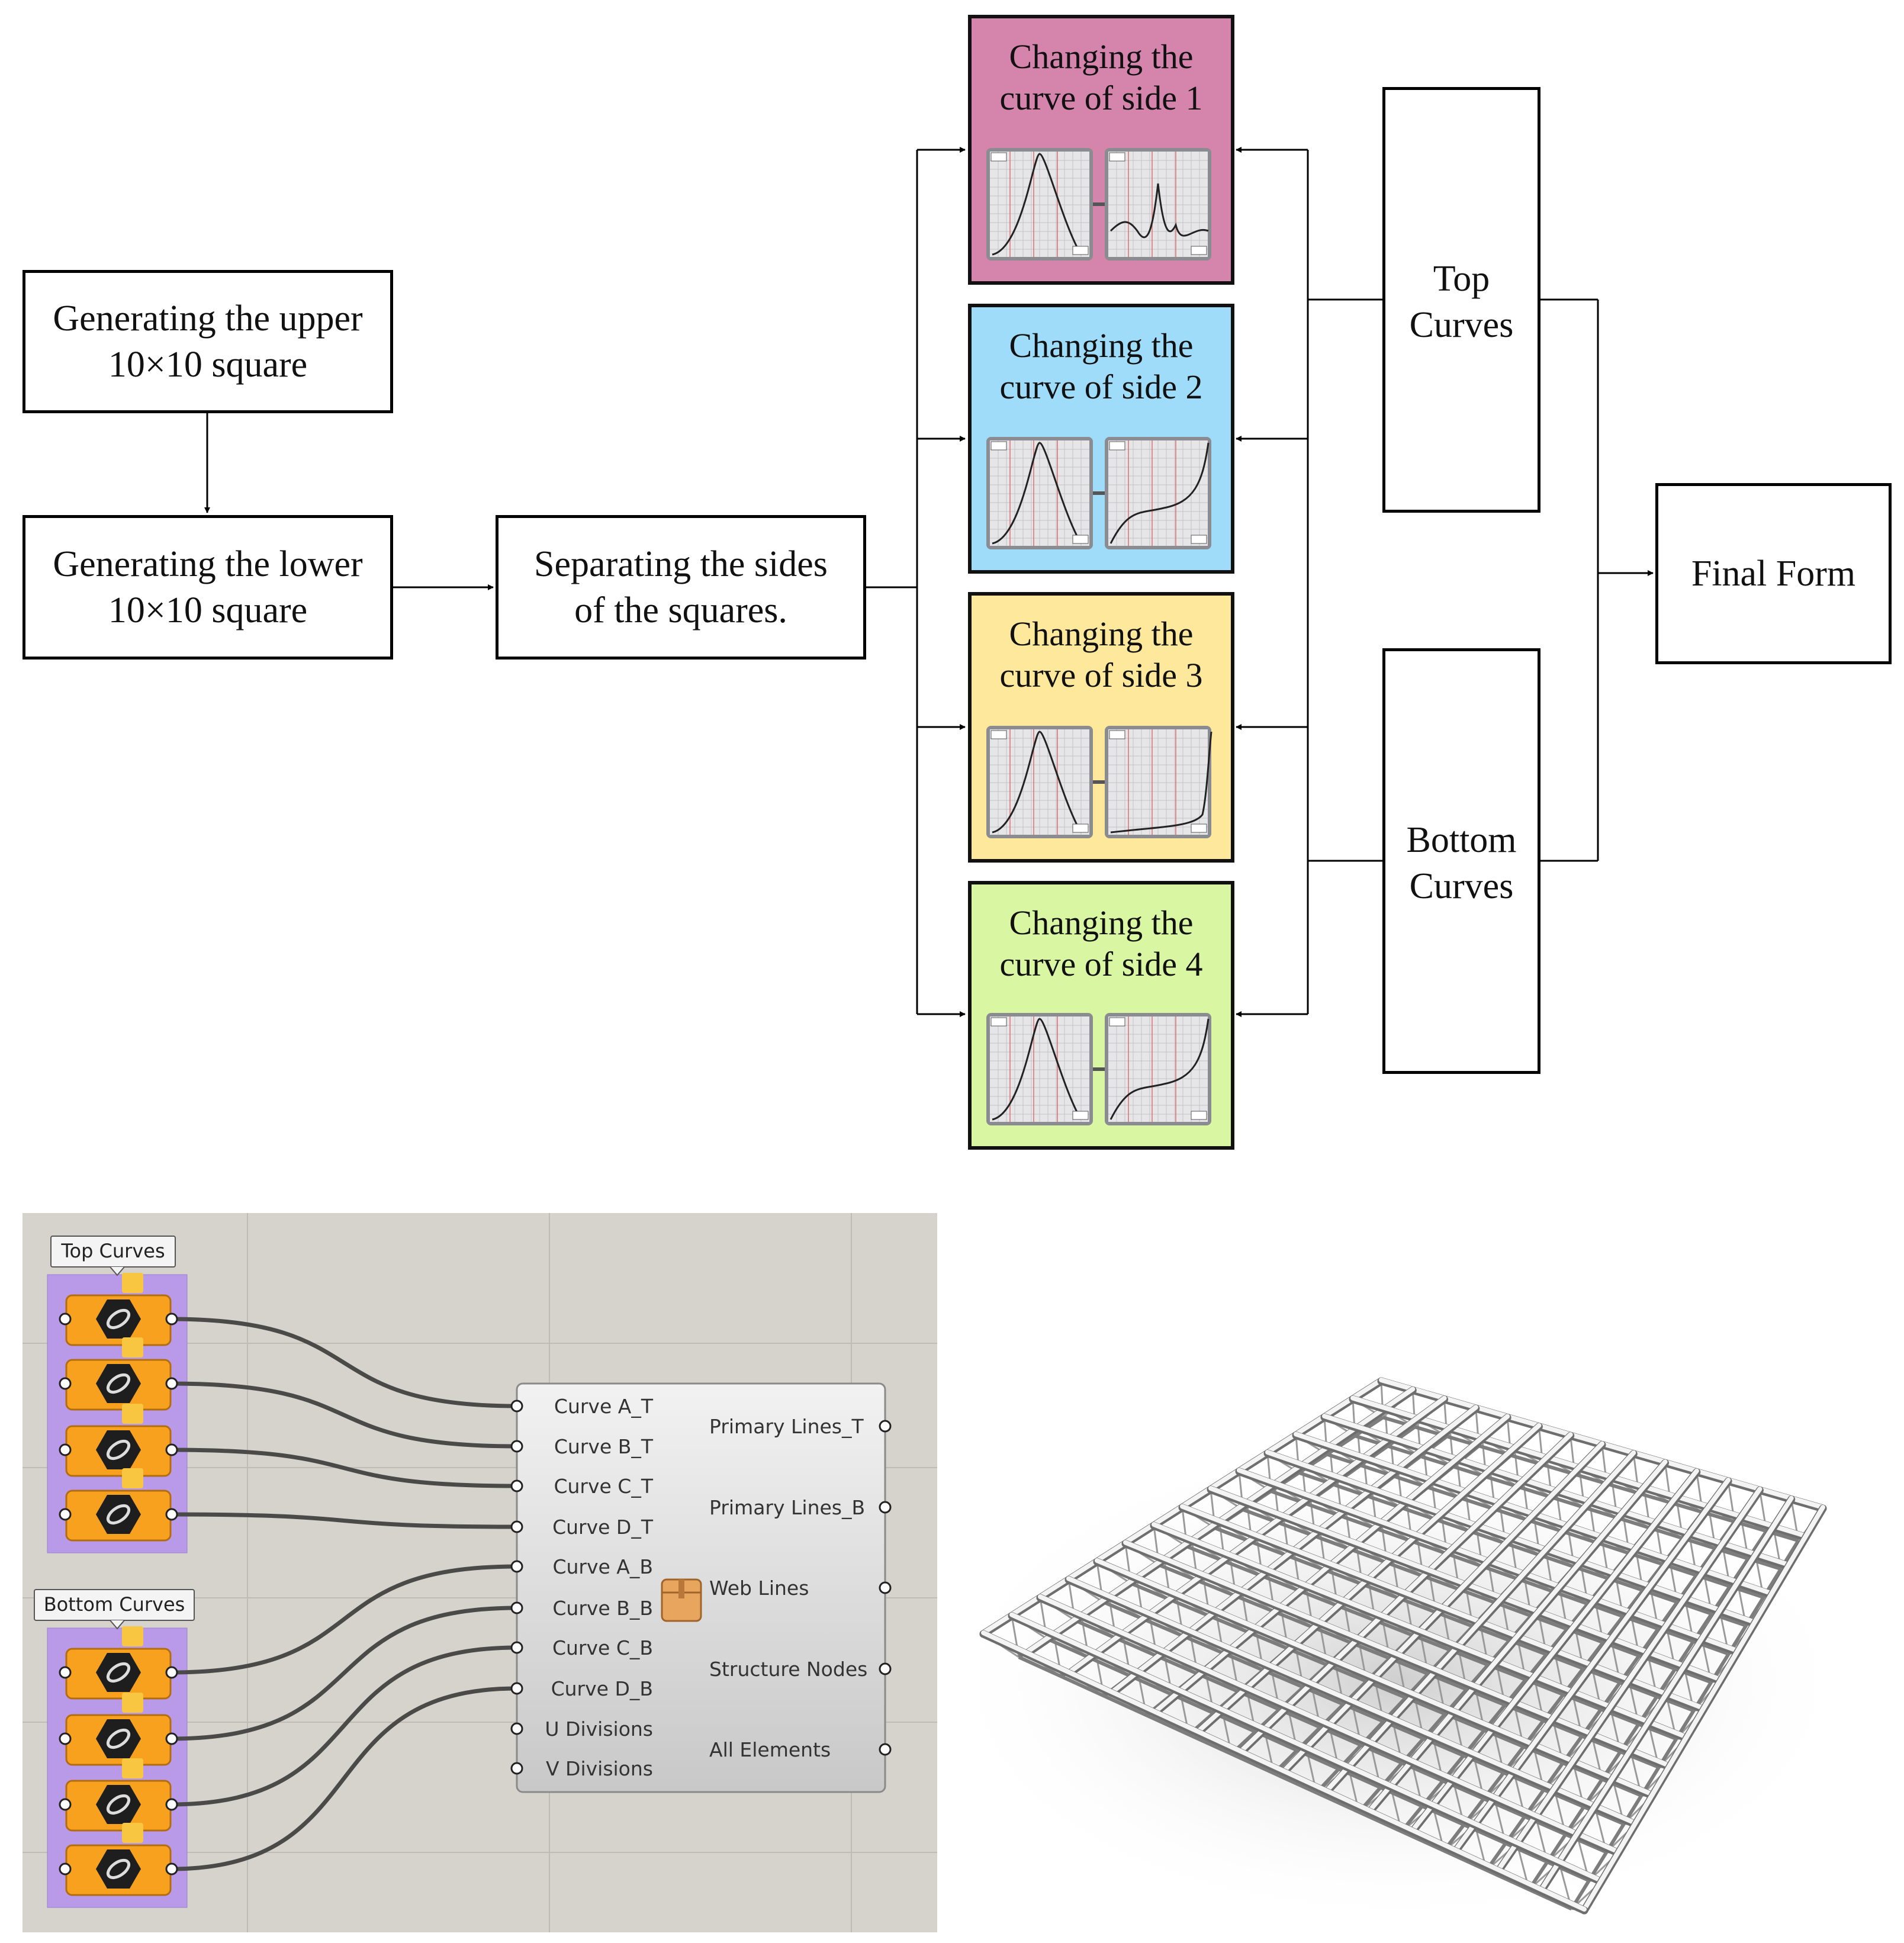 The width and height of the screenshot is (1904, 1943). I want to click on input-label: Curve C_B, so click(602, 1647).